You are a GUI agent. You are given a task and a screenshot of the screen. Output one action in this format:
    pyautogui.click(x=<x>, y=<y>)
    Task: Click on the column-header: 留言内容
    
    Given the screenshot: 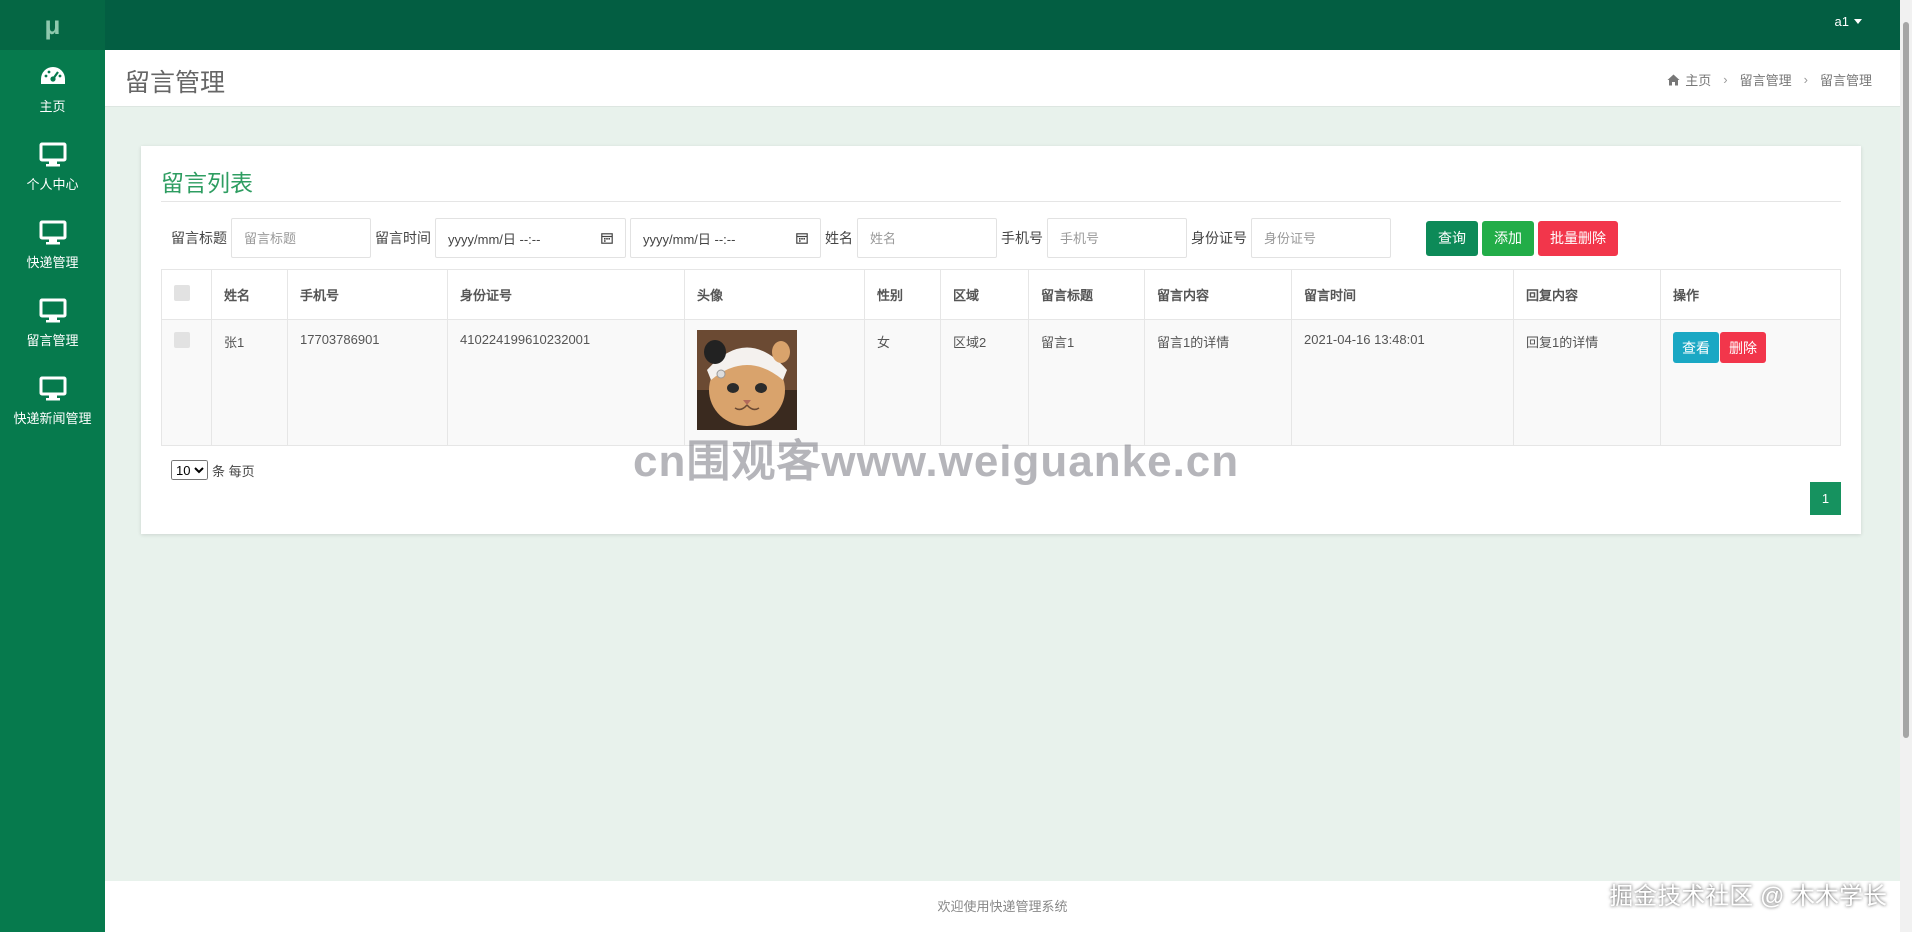 What is the action you would take?
    pyautogui.click(x=1218, y=294)
    